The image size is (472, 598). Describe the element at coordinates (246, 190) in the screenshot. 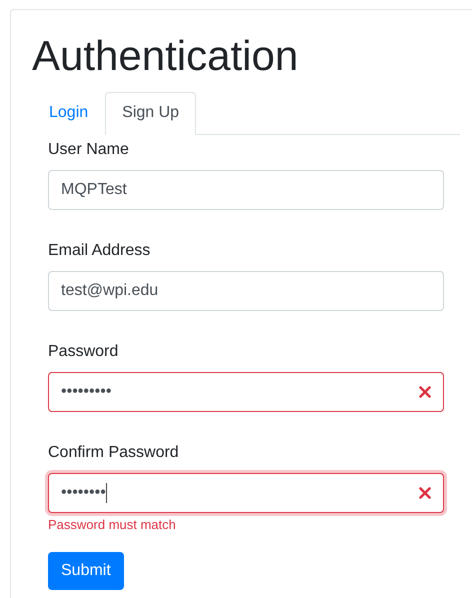

I see `input-field: MQPTest` at that location.